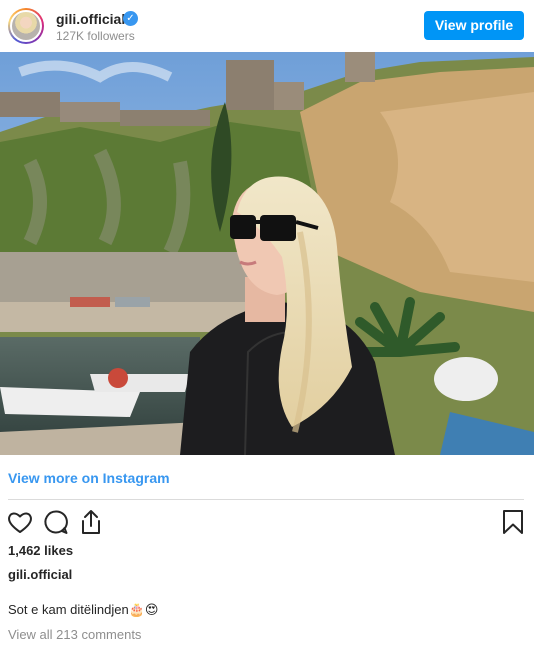  I want to click on action-bar, so click(267, 522).